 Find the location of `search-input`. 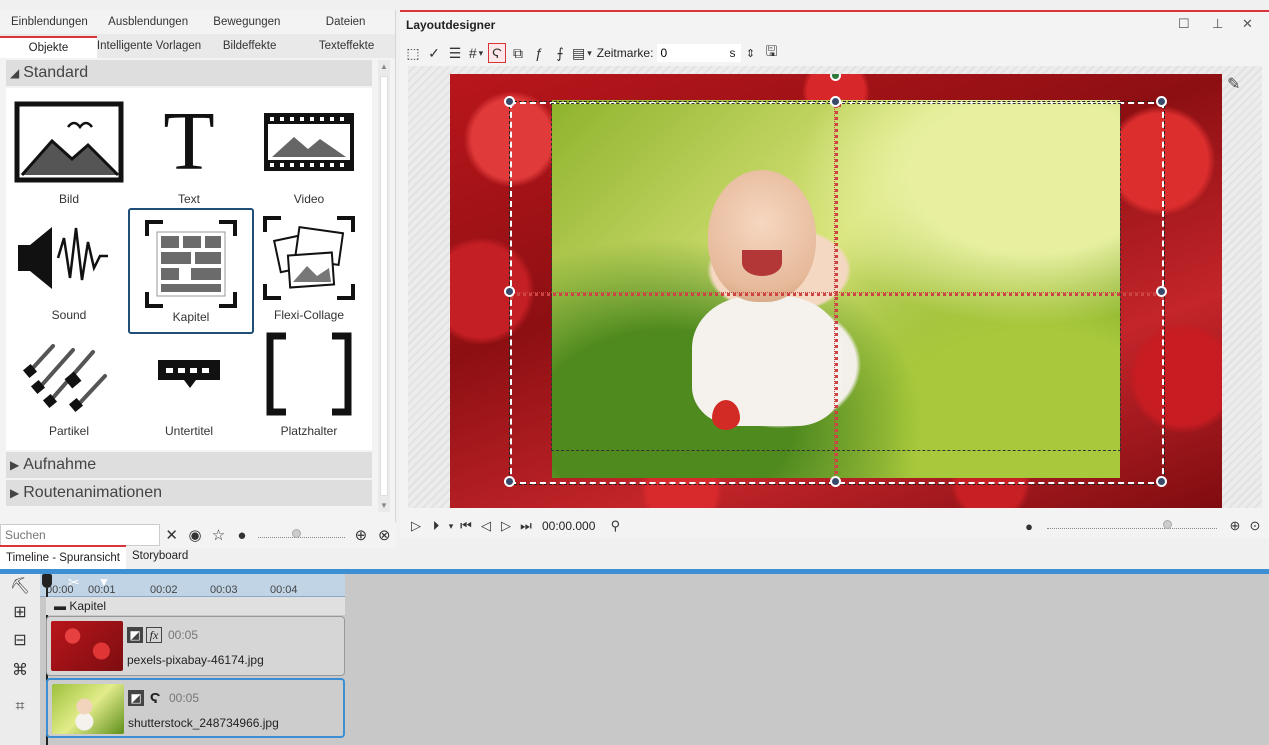

search-input is located at coordinates (80, 535).